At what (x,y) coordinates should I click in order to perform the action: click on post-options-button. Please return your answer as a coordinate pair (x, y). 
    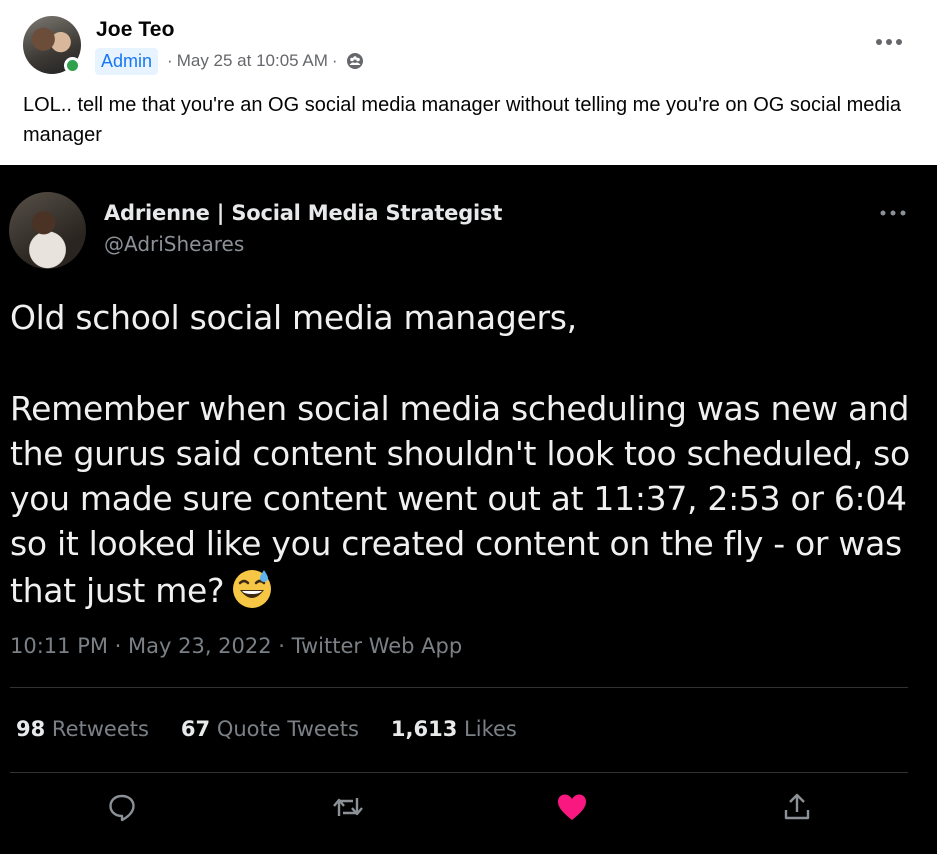
    Looking at the image, I should click on (889, 42).